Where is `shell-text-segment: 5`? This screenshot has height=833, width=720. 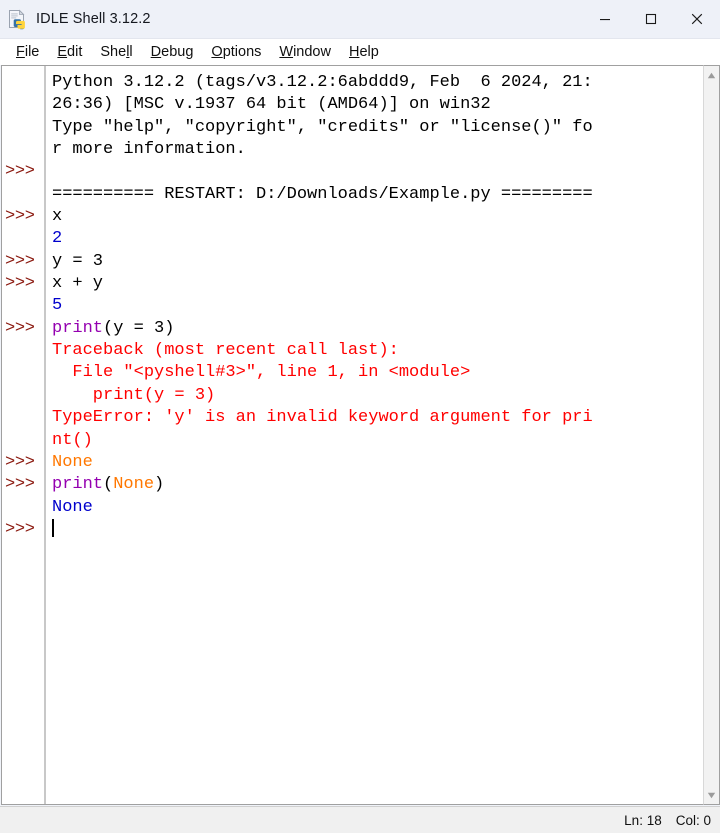
shell-text-segment: 5 is located at coordinates (57, 306).